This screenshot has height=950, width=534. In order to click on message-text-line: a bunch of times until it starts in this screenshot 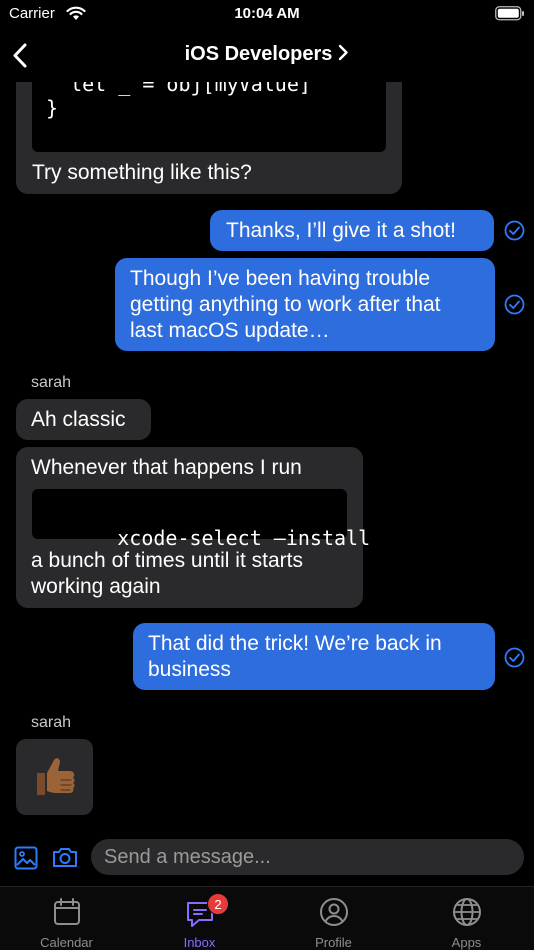, I will do `click(167, 560)`.